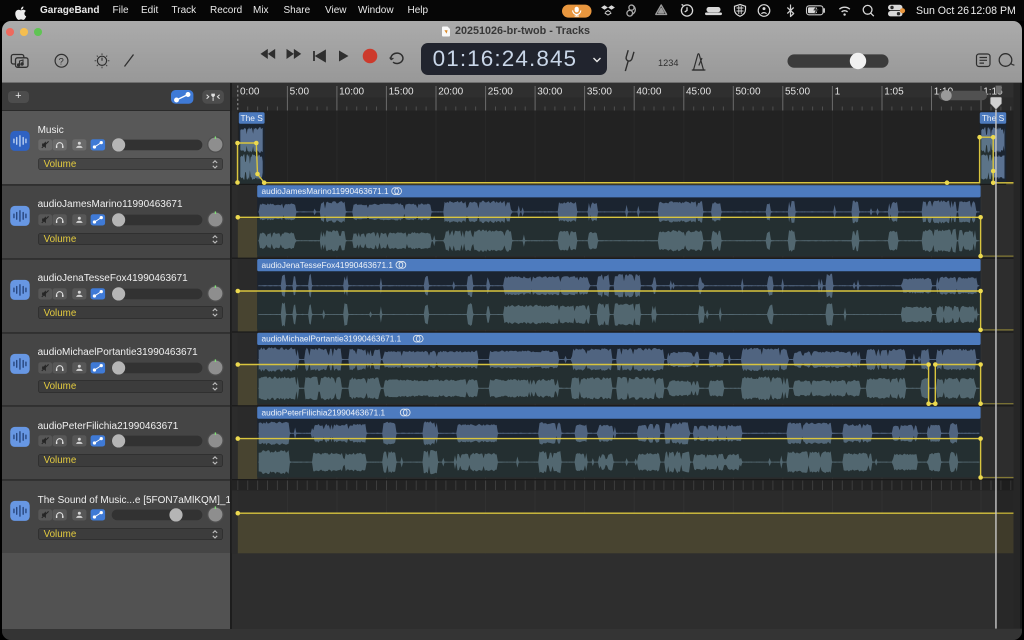  What do you see at coordinates (648, 92) in the screenshot?
I see `svg-text: 40:00` at bounding box center [648, 92].